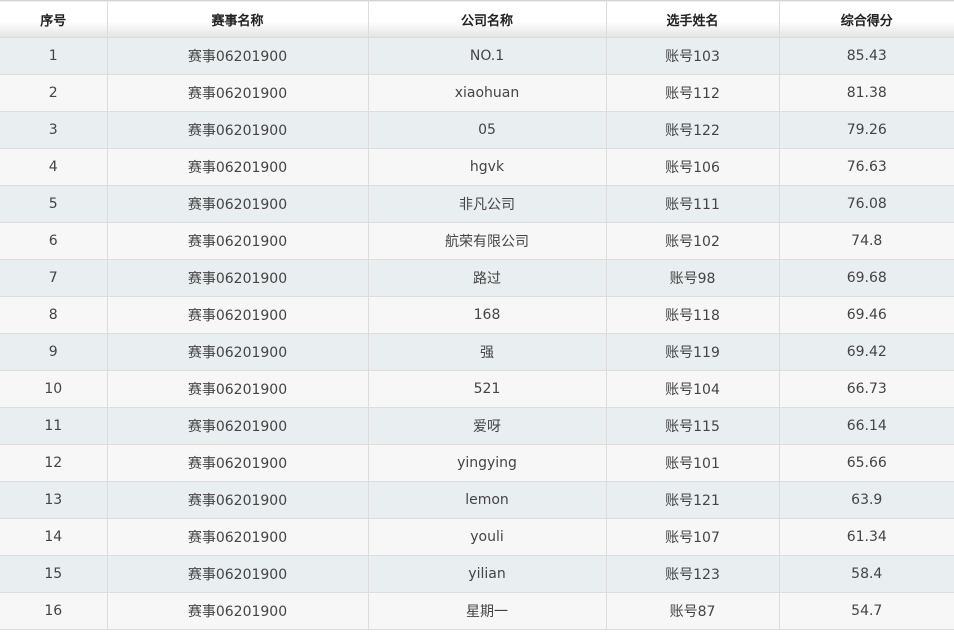 The height and width of the screenshot is (632, 954). I want to click on company-name-cell: yingying, so click(487, 463).